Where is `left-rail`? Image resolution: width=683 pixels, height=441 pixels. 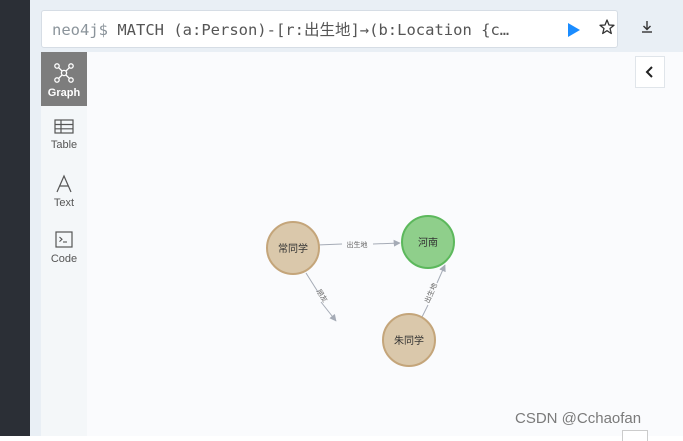 left-rail is located at coordinates (15, 218).